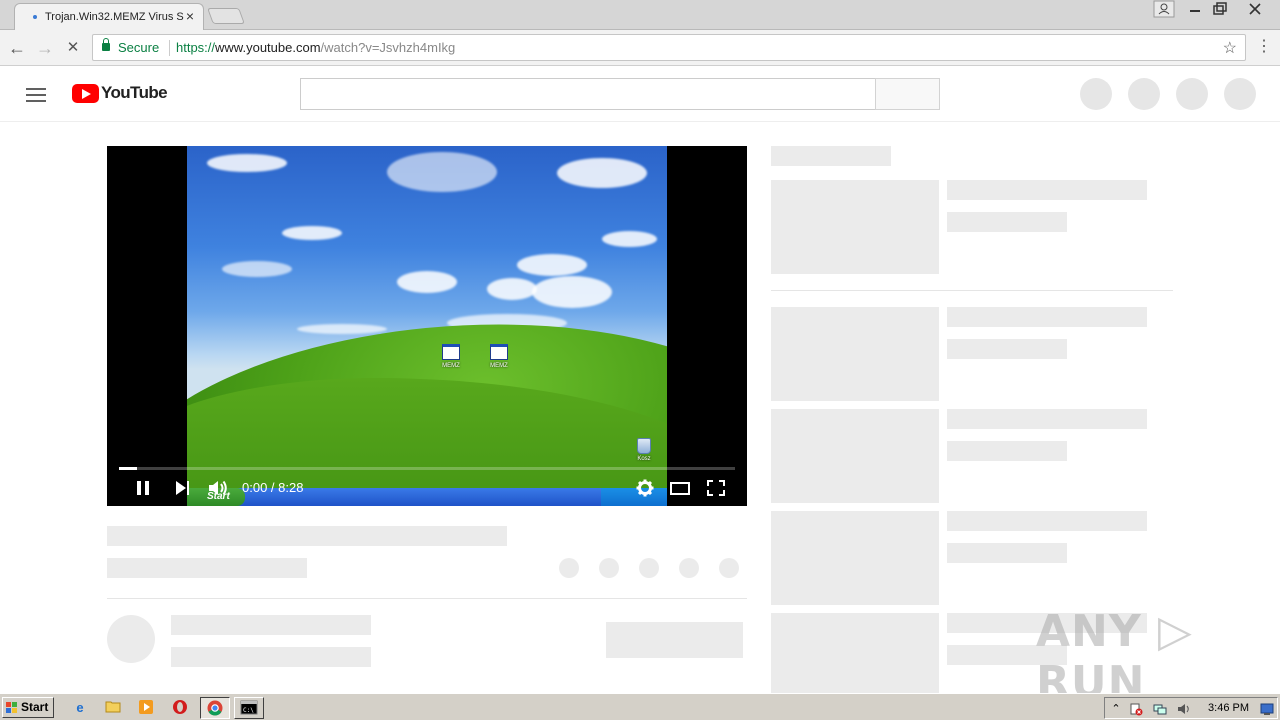 The image size is (1280, 723). What do you see at coordinates (1255, 9) in the screenshot?
I see `window-close-icon` at bounding box center [1255, 9].